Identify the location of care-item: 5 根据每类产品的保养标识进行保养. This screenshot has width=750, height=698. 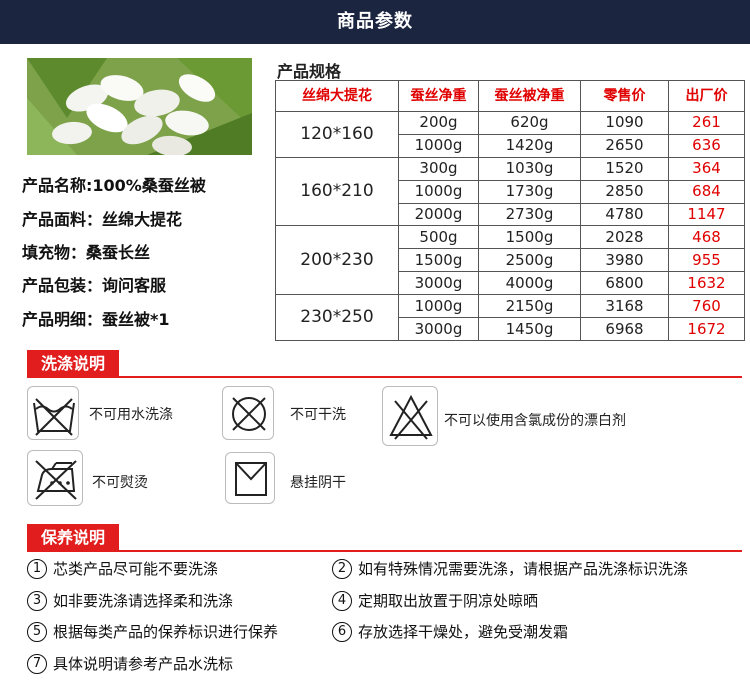
(152, 631).